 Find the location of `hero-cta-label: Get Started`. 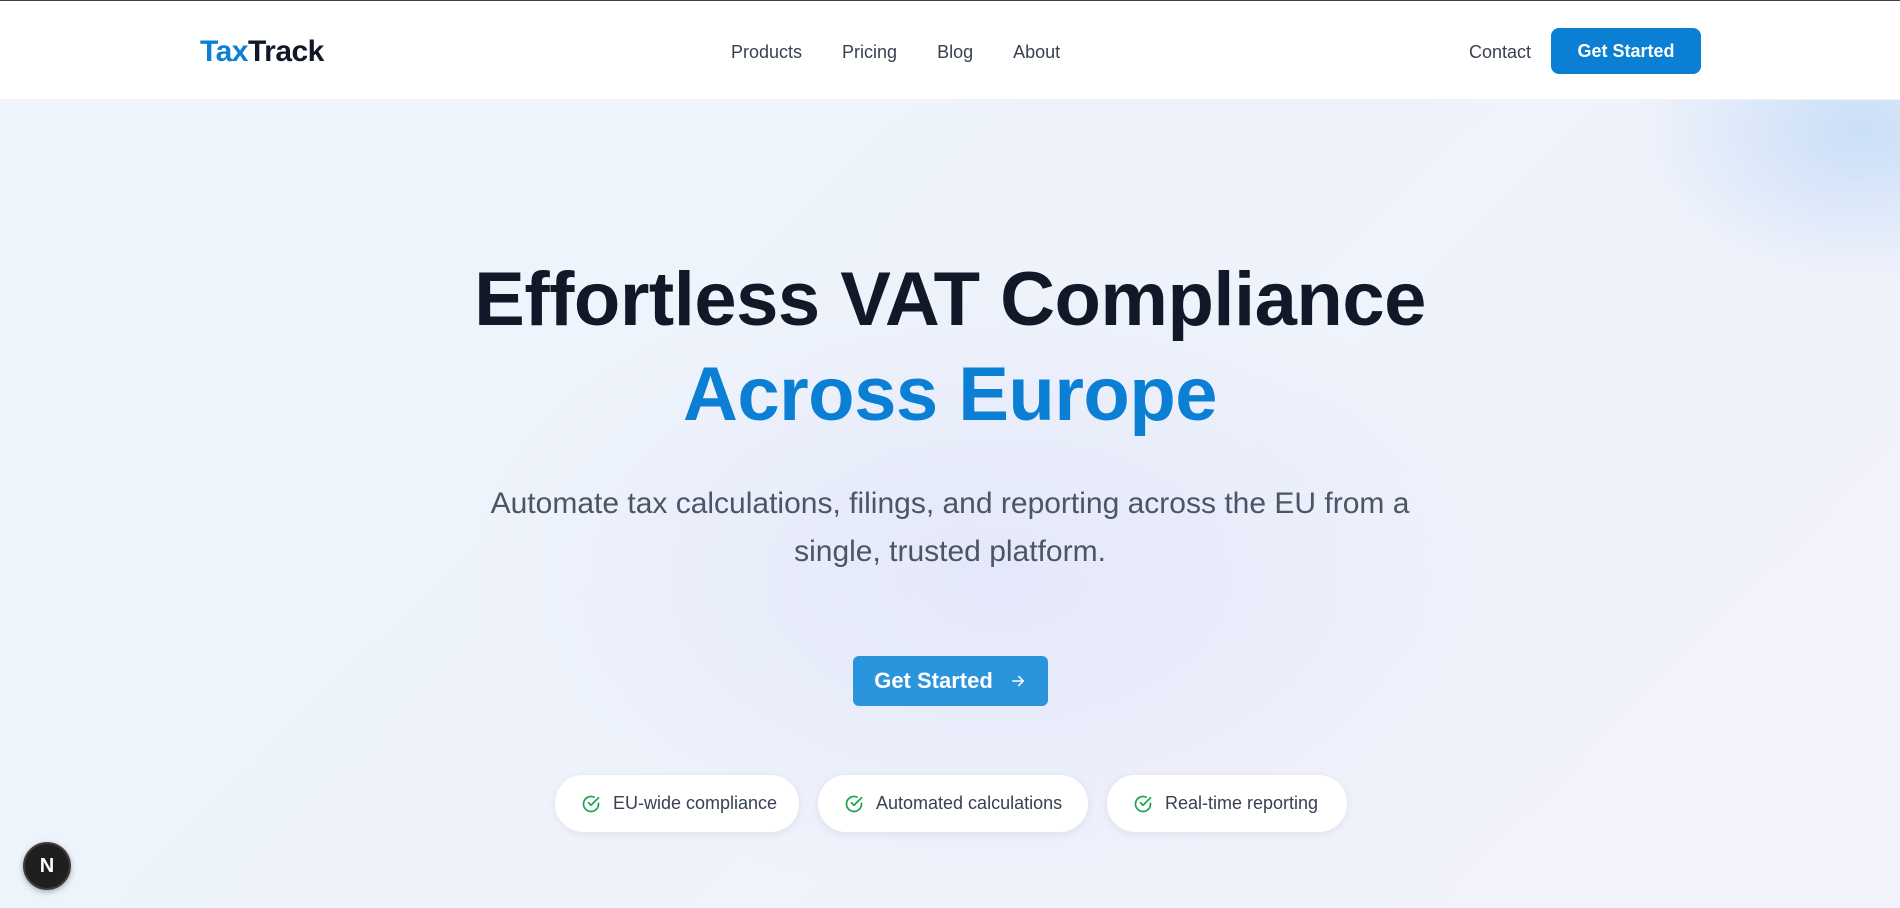

hero-cta-label: Get Started is located at coordinates (933, 680).